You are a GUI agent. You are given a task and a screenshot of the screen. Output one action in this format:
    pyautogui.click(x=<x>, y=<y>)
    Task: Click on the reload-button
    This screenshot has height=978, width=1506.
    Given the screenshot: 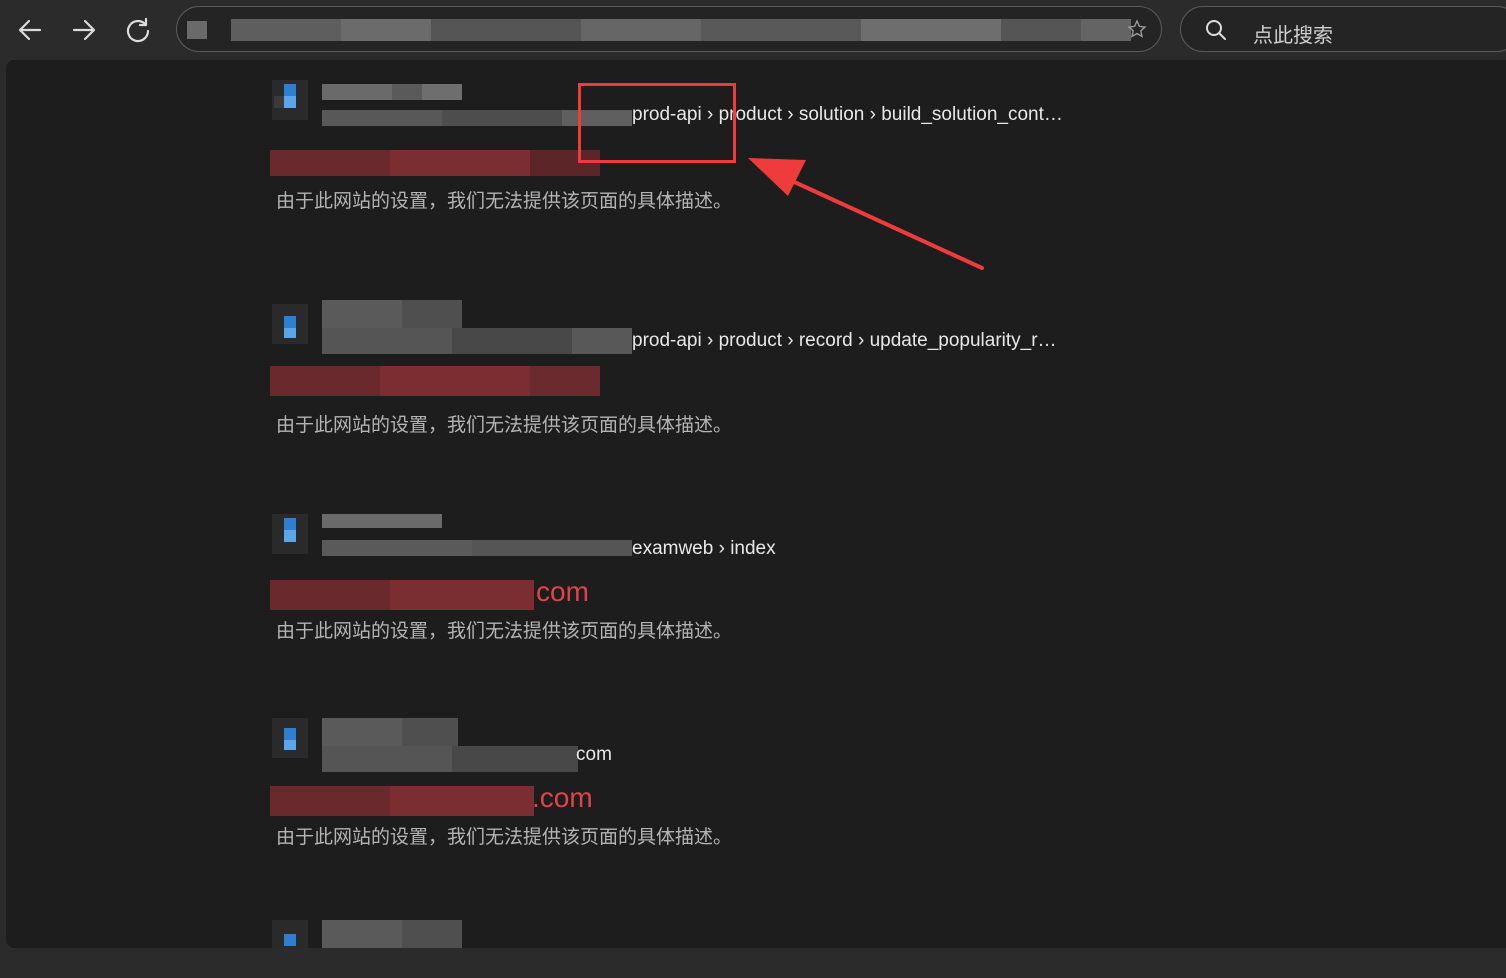 What is the action you would take?
    pyautogui.click(x=138, y=30)
    